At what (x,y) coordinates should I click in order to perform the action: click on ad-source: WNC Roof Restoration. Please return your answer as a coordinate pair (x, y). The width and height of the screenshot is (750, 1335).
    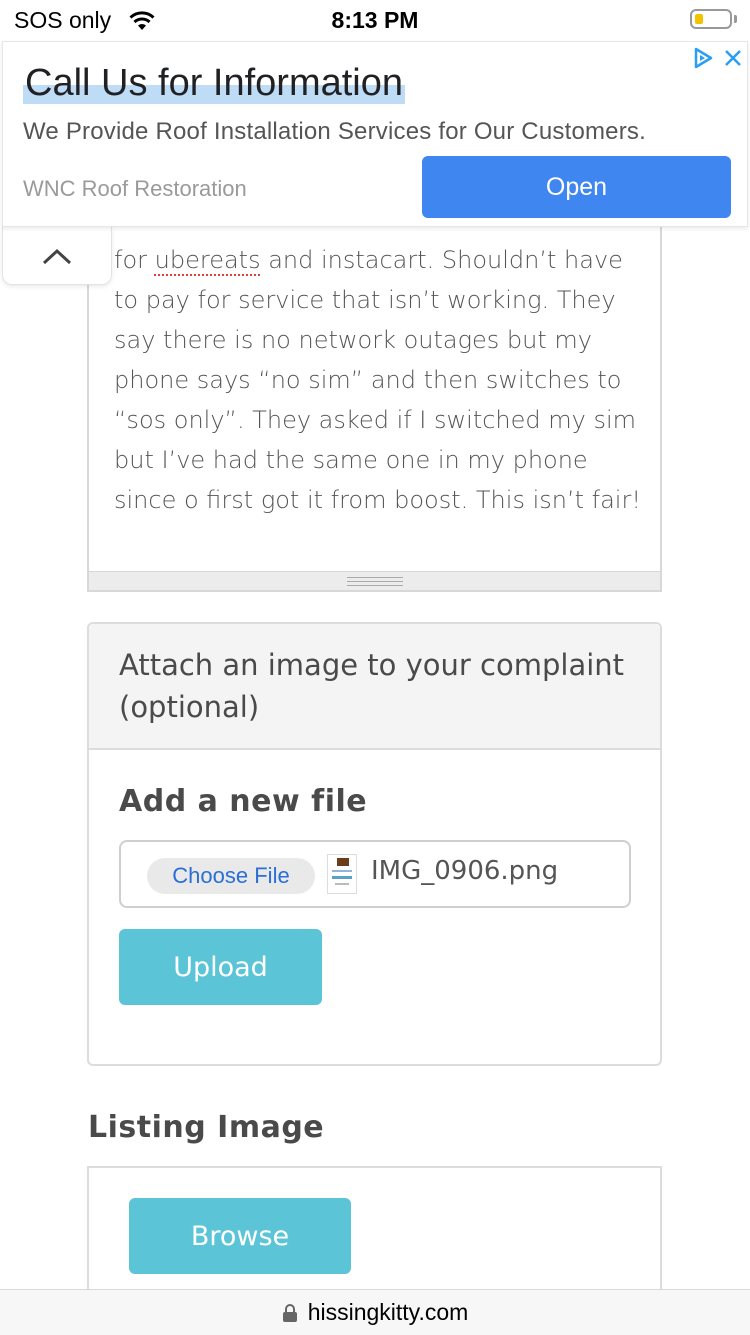
    Looking at the image, I should click on (135, 188).